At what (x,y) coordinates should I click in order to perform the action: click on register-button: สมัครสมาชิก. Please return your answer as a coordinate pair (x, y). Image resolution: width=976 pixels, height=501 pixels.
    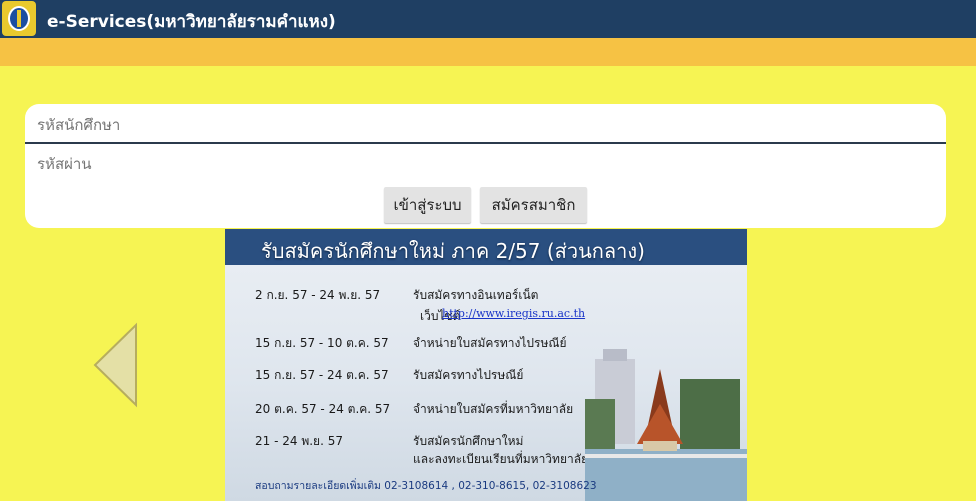
    Looking at the image, I should click on (533, 205).